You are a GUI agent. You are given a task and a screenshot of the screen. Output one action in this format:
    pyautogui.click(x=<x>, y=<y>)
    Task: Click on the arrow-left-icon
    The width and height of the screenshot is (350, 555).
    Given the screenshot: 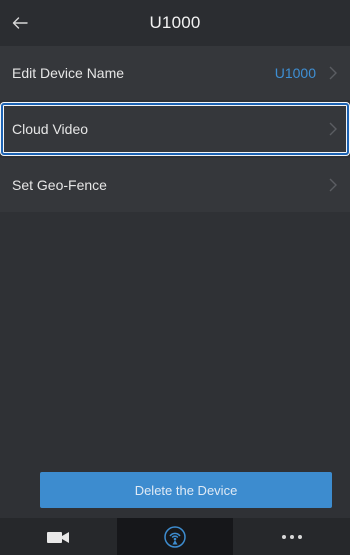 What is the action you would take?
    pyautogui.click(x=20, y=23)
    